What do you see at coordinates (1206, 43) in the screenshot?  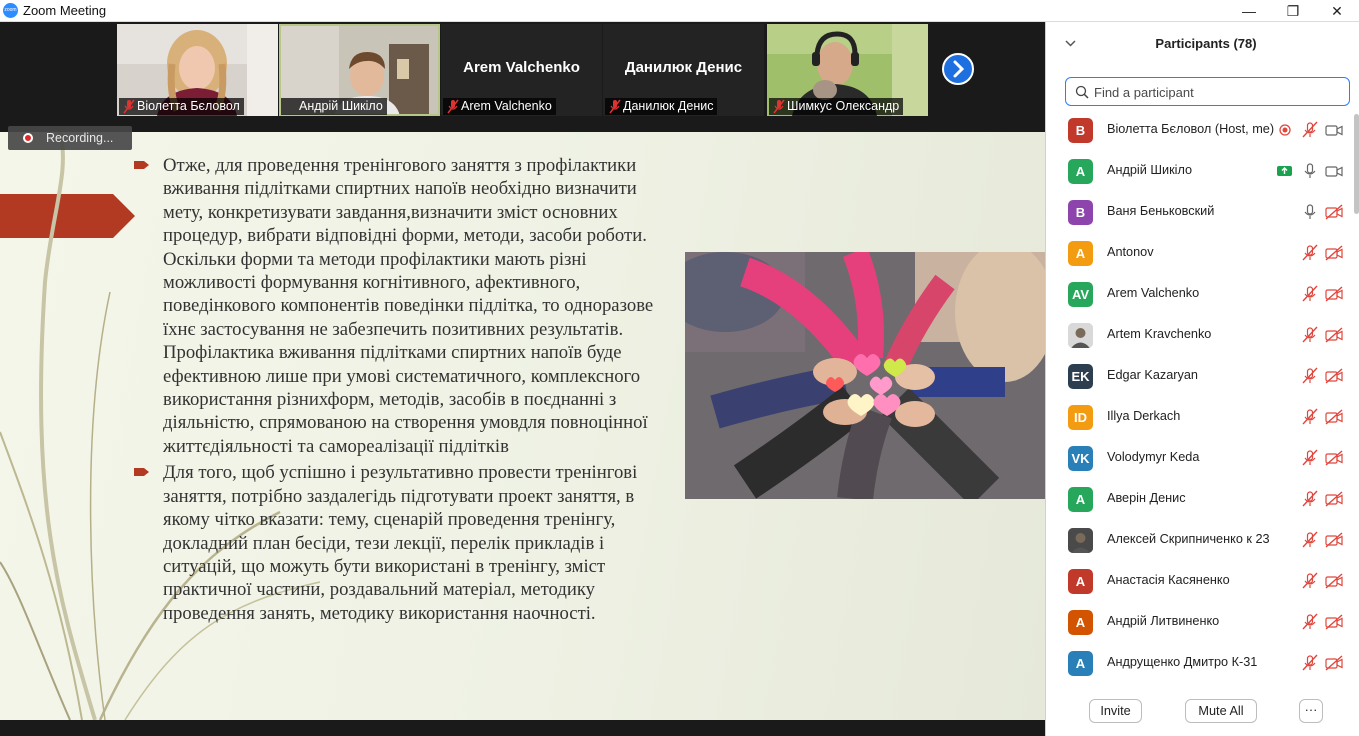 I see `participants-title: Participants (78)` at bounding box center [1206, 43].